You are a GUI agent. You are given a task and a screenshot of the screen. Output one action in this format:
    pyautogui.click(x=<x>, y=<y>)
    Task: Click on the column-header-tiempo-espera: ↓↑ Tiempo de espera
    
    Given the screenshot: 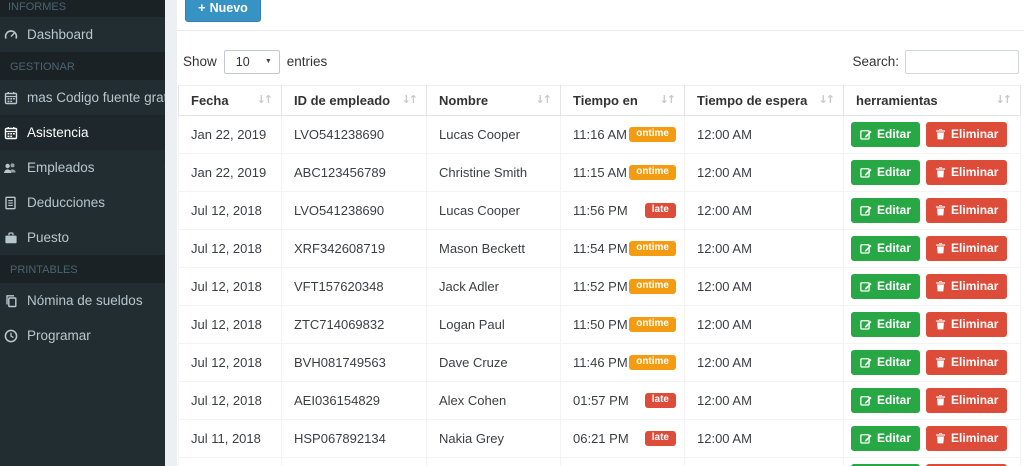 What is the action you would take?
    pyautogui.click(x=764, y=100)
    